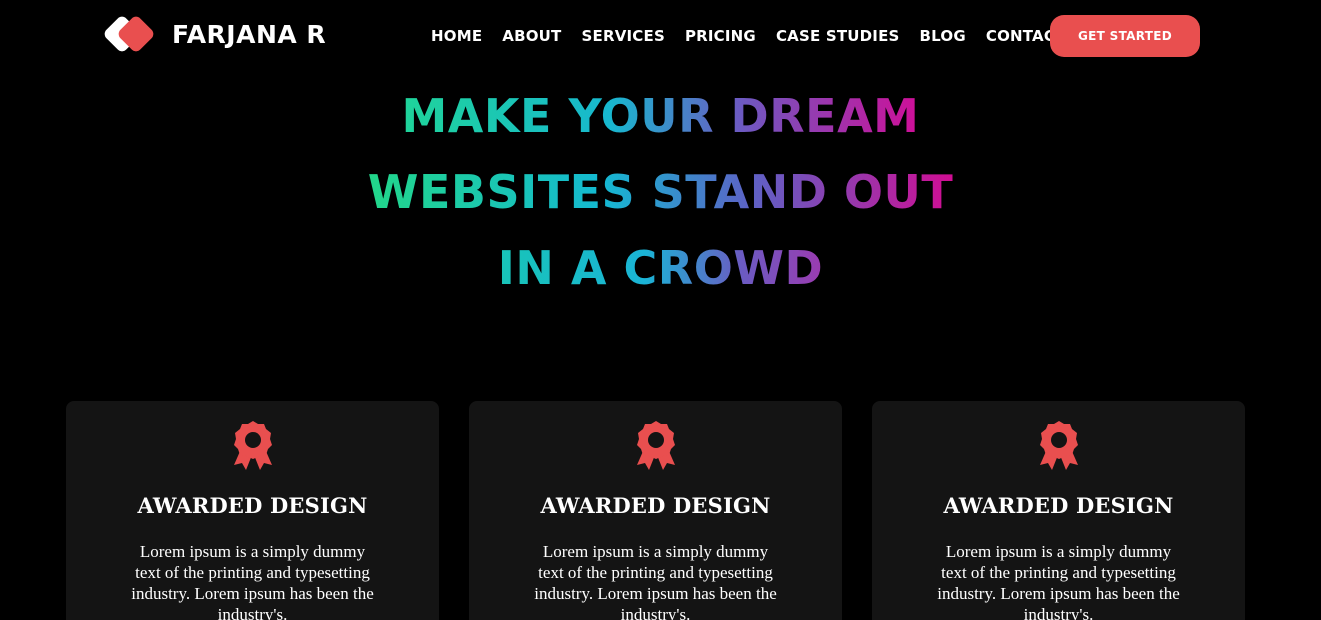 The height and width of the screenshot is (620, 1321). What do you see at coordinates (249, 34) in the screenshot?
I see `brand-name: FARJANA R` at bounding box center [249, 34].